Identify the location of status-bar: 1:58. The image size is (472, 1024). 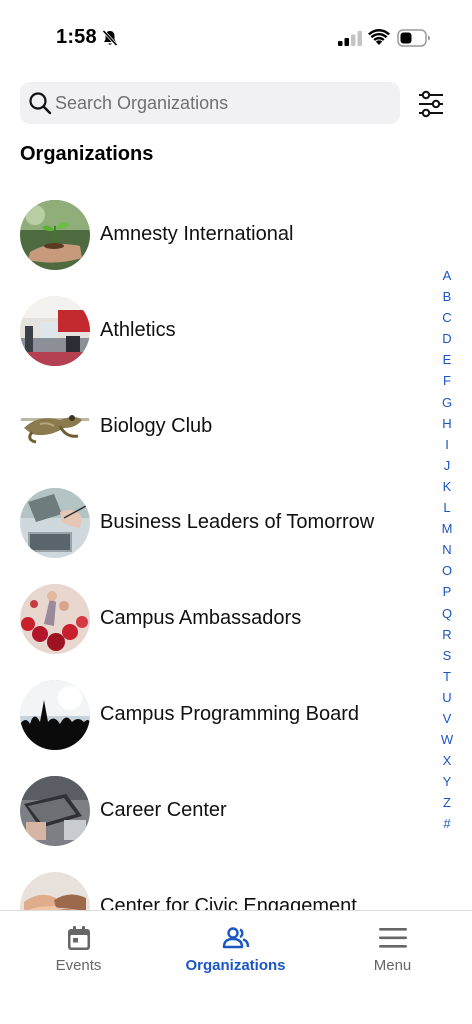
(236, 39).